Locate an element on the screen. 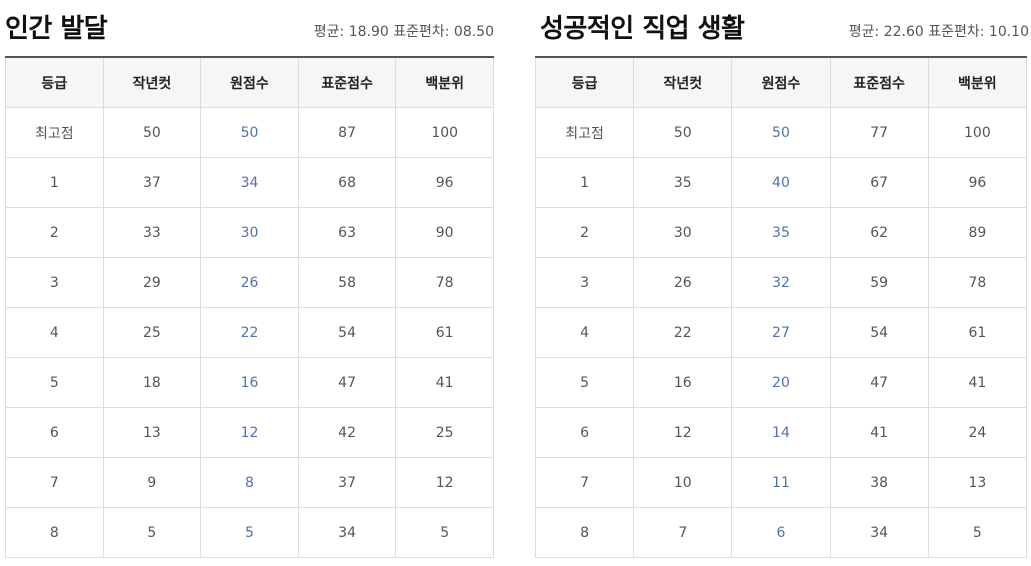 The height and width of the screenshot is (566, 1031). table-row: 최고점 50 50 87 100 is located at coordinates (249, 132).